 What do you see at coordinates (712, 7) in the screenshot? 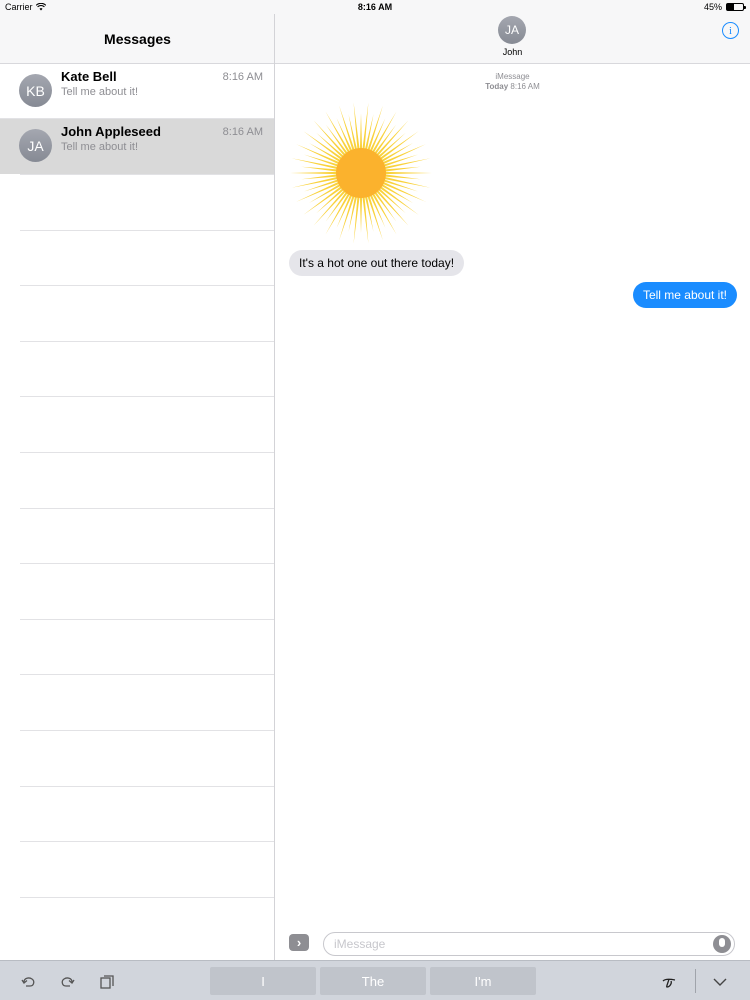
I see `battery-percent: 45%` at bounding box center [712, 7].